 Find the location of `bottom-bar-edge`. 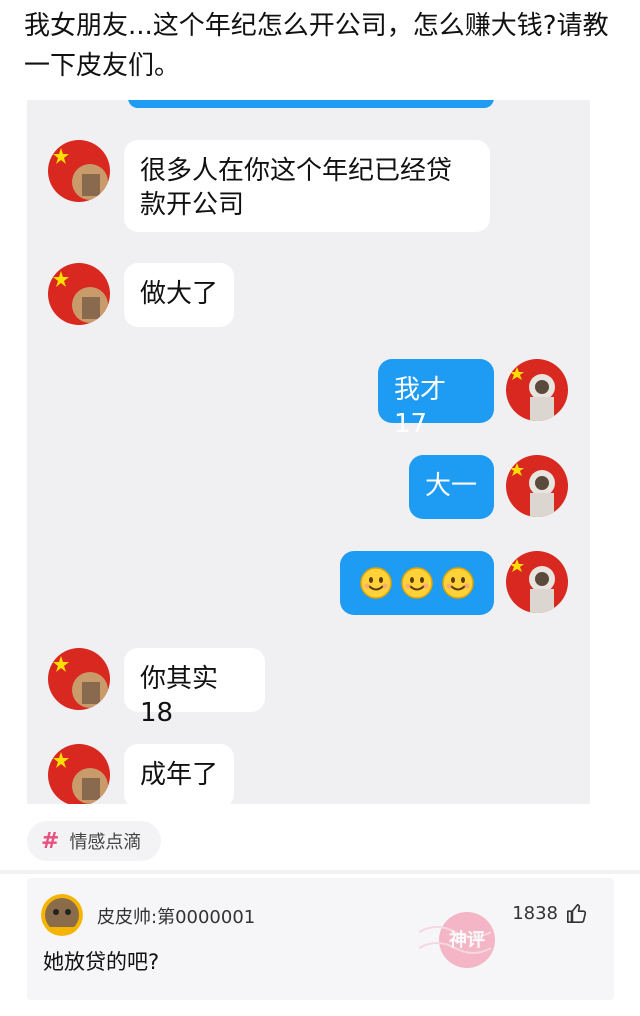

bottom-bar-edge is located at coordinates (320, 1012).